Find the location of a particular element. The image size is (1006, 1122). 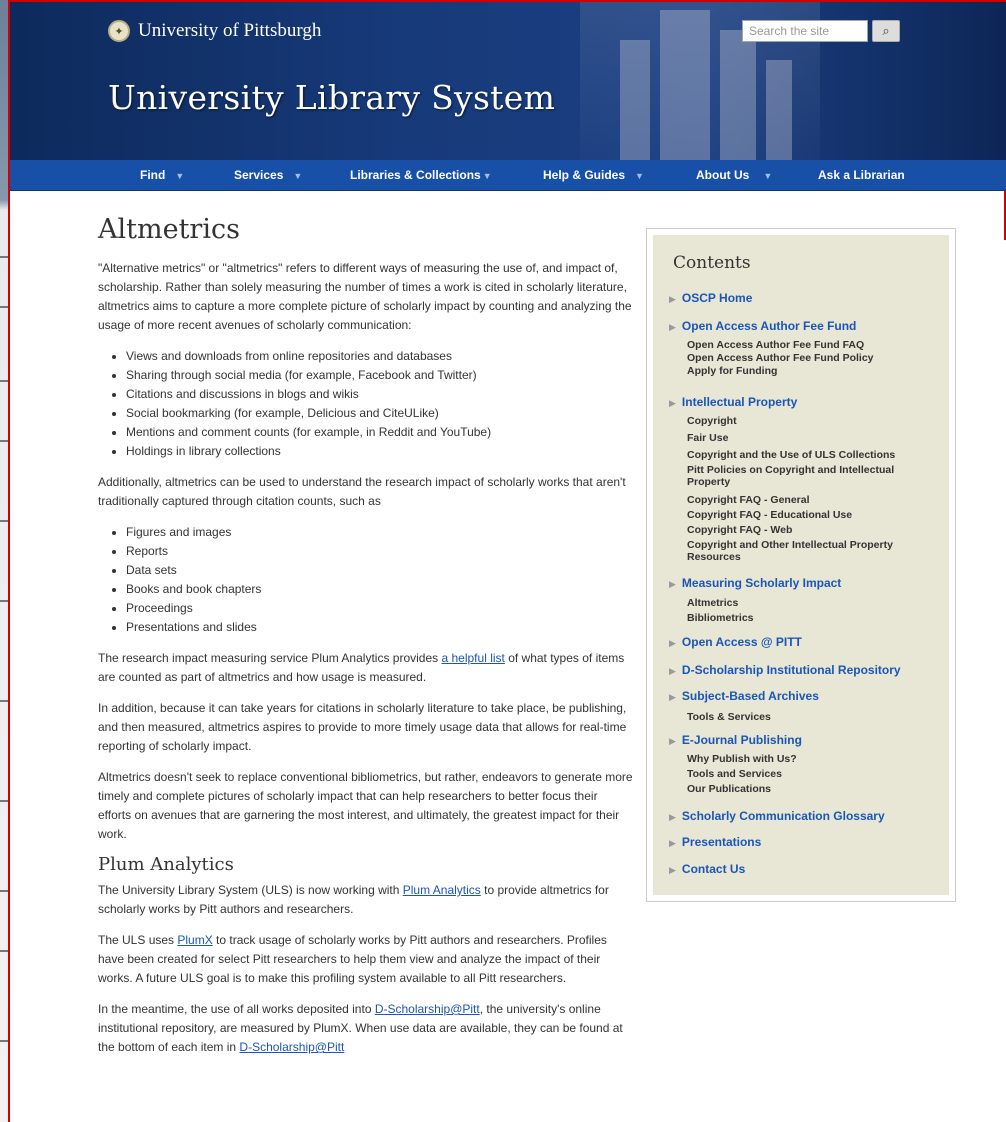

contents-oa-pitt: ▶ Open Access @ PITT is located at coordinates (735, 642).